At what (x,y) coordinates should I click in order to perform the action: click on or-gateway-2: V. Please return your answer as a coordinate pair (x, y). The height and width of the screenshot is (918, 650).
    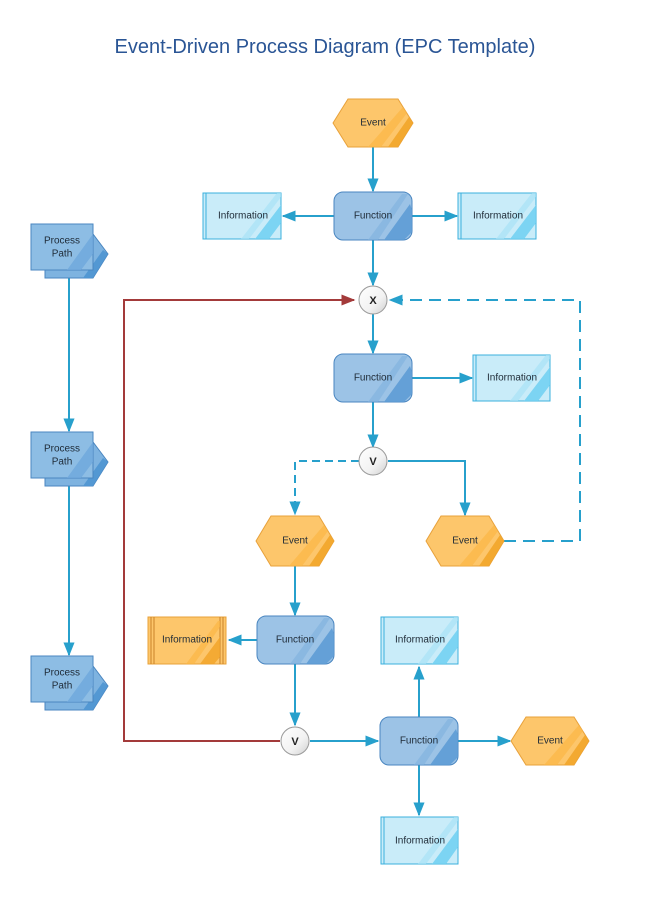
    Looking at the image, I should click on (295, 741).